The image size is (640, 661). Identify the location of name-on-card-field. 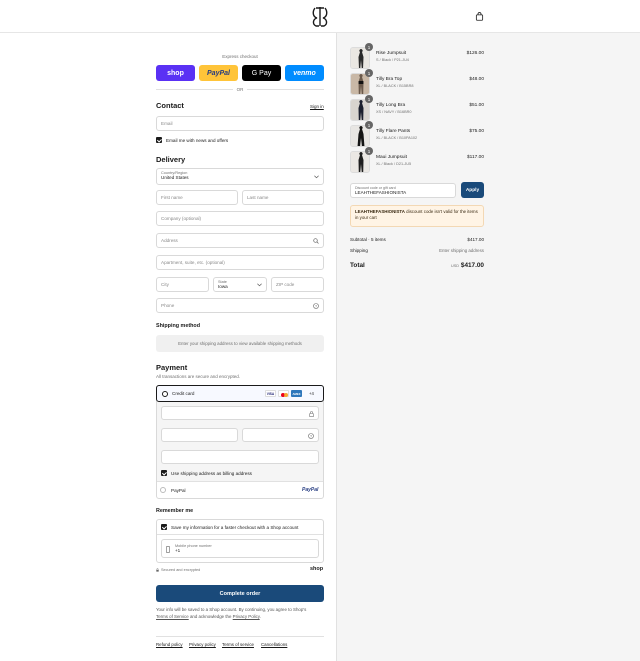
(240, 457).